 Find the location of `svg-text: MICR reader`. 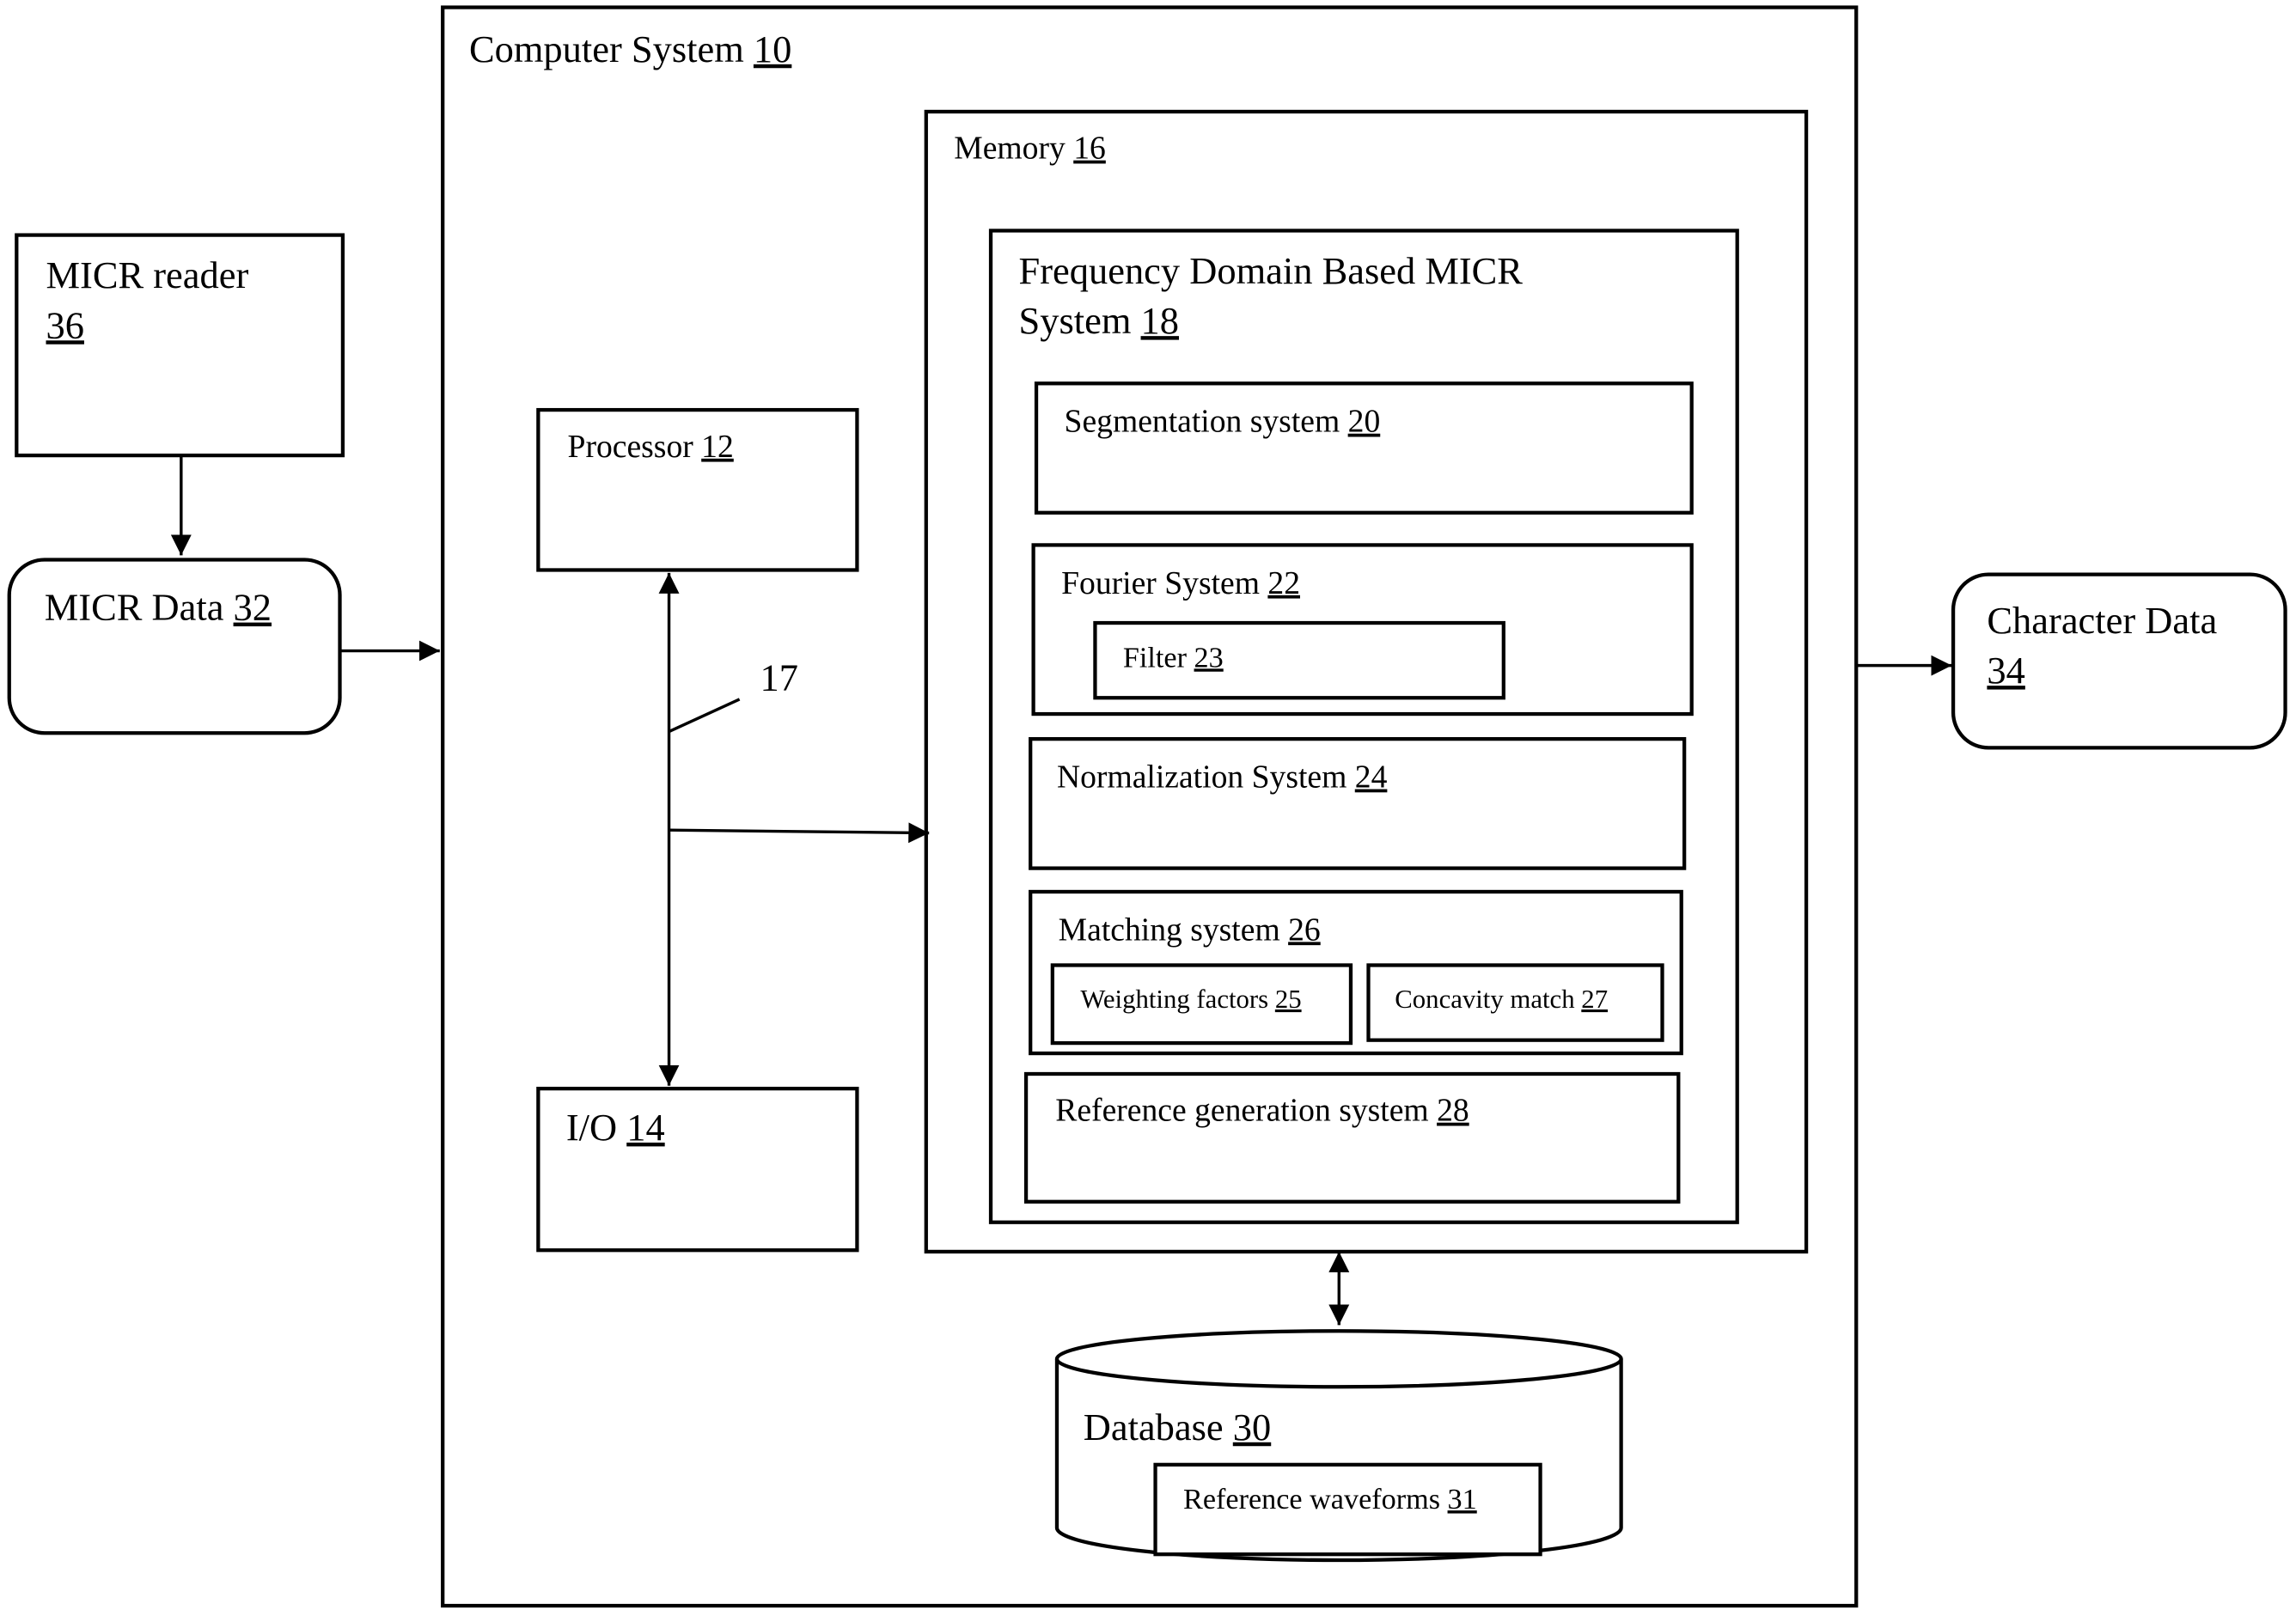

svg-text: MICR reader is located at coordinates (147, 274).